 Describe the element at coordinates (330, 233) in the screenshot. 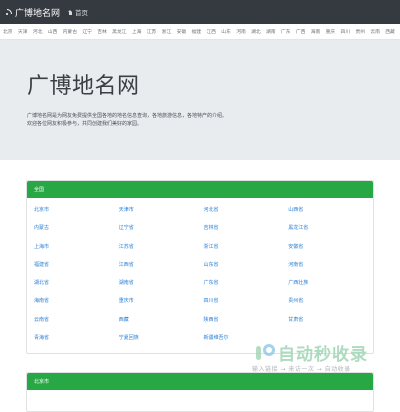

I see `province-link: 黑龙江省` at that location.